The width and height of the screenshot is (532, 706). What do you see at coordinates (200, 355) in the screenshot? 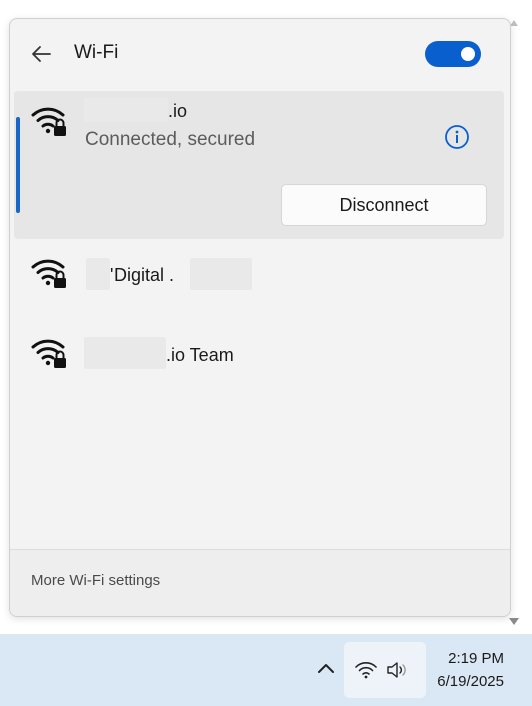
I see `network-name-suffix: .io Team` at bounding box center [200, 355].